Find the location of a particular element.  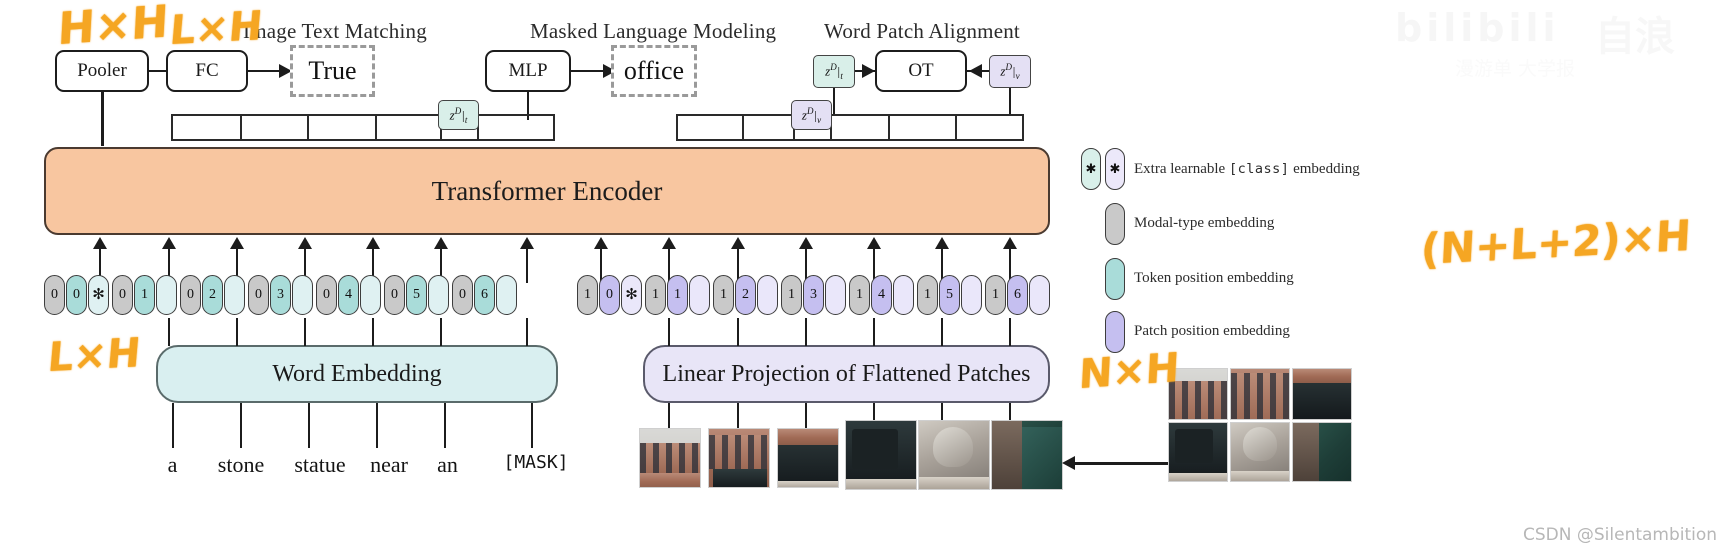

watermark-csdn: CSDN @Silentambition is located at coordinates (1620, 535).